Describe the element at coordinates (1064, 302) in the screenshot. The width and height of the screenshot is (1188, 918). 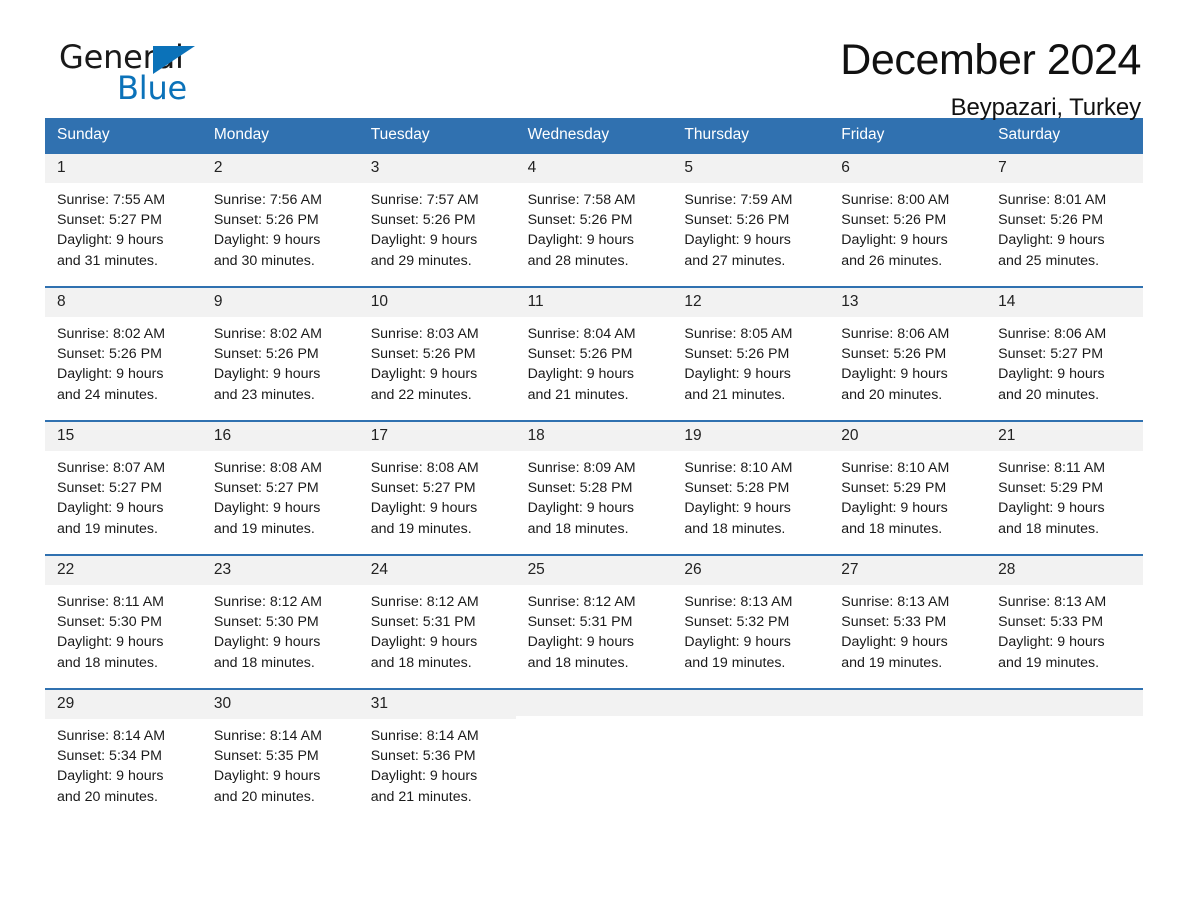
I see `day-number: 14` at that location.